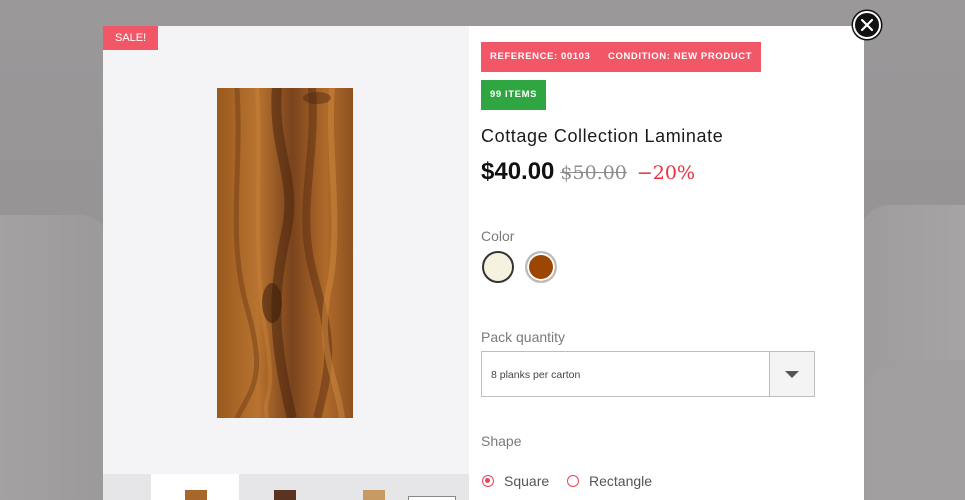 This screenshot has width=965, height=500. I want to click on thumbnail-1-image, so click(196, 495).